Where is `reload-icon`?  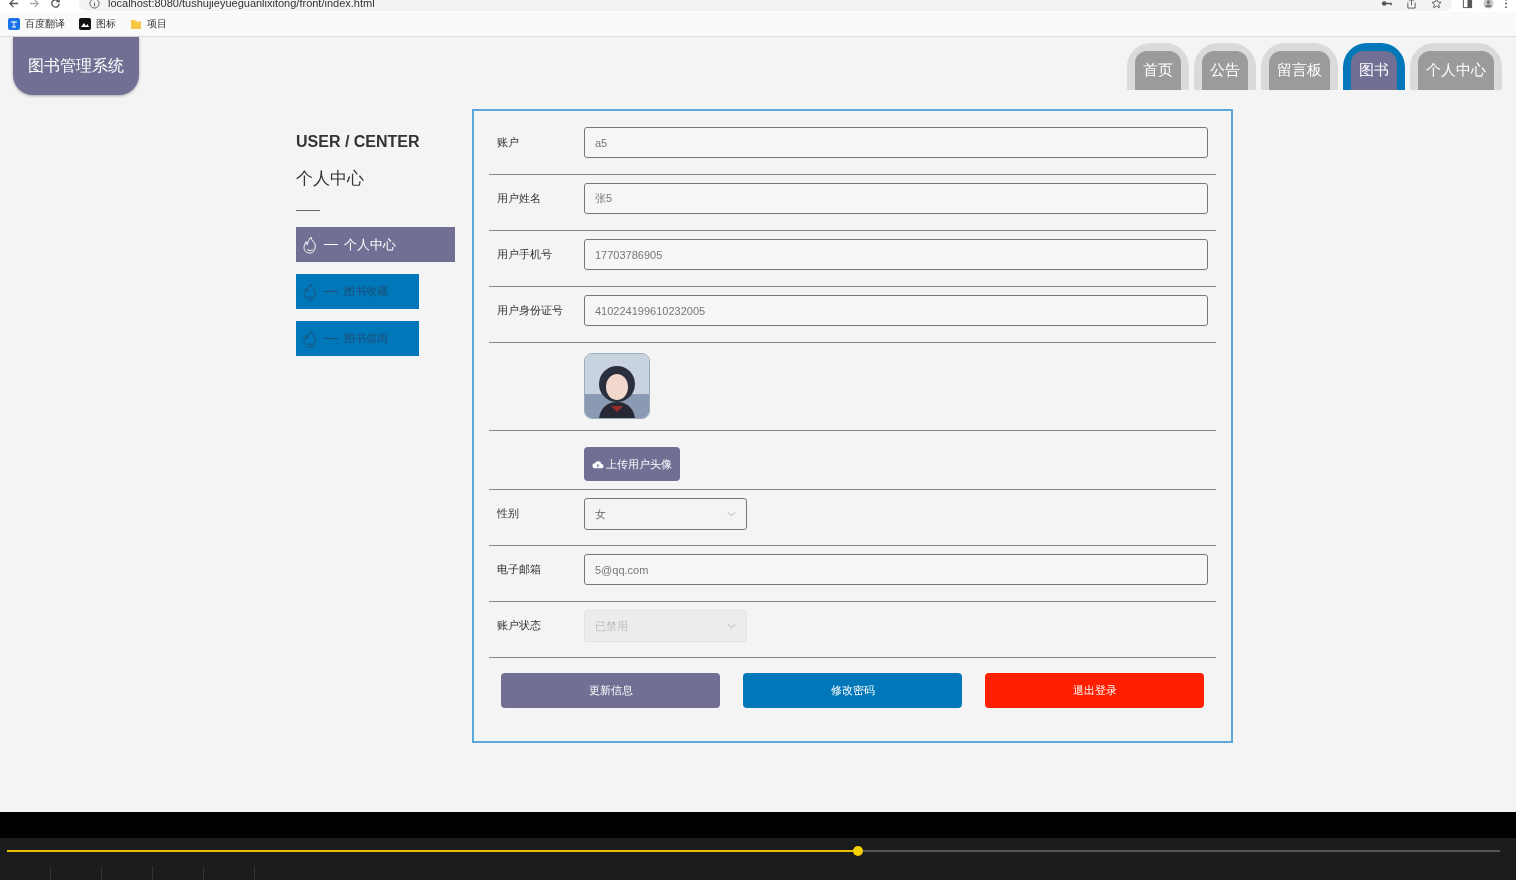
reload-icon is located at coordinates (55, 4).